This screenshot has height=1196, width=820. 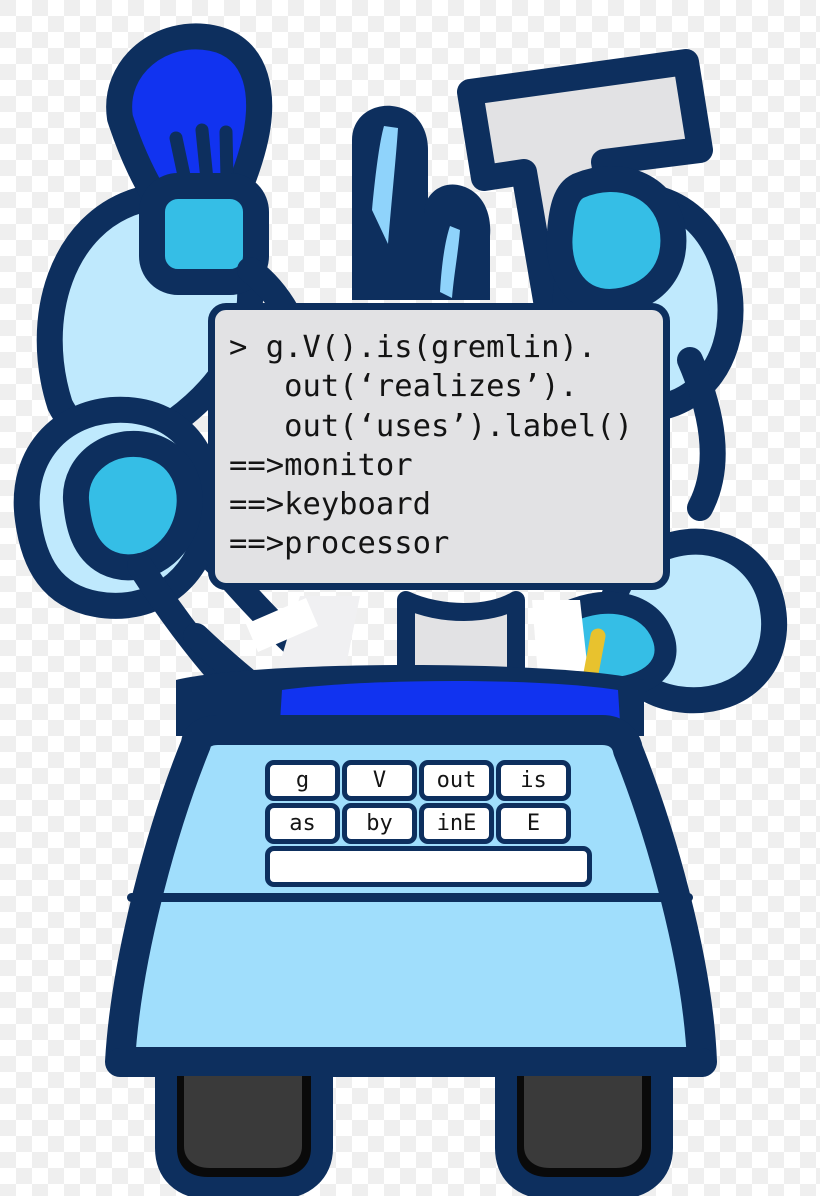 What do you see at coordinates (456, 823) in the screenshot?
I see `key-ine: inE` at bounding box center [456, 823].